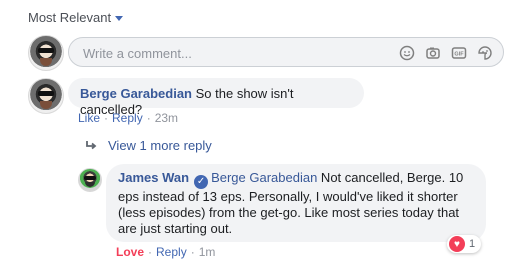 This screenshot has width=519, height=271. Describe the element at coordinates (130, 252) in the screenshot. I see `love-button: Love` at that location.